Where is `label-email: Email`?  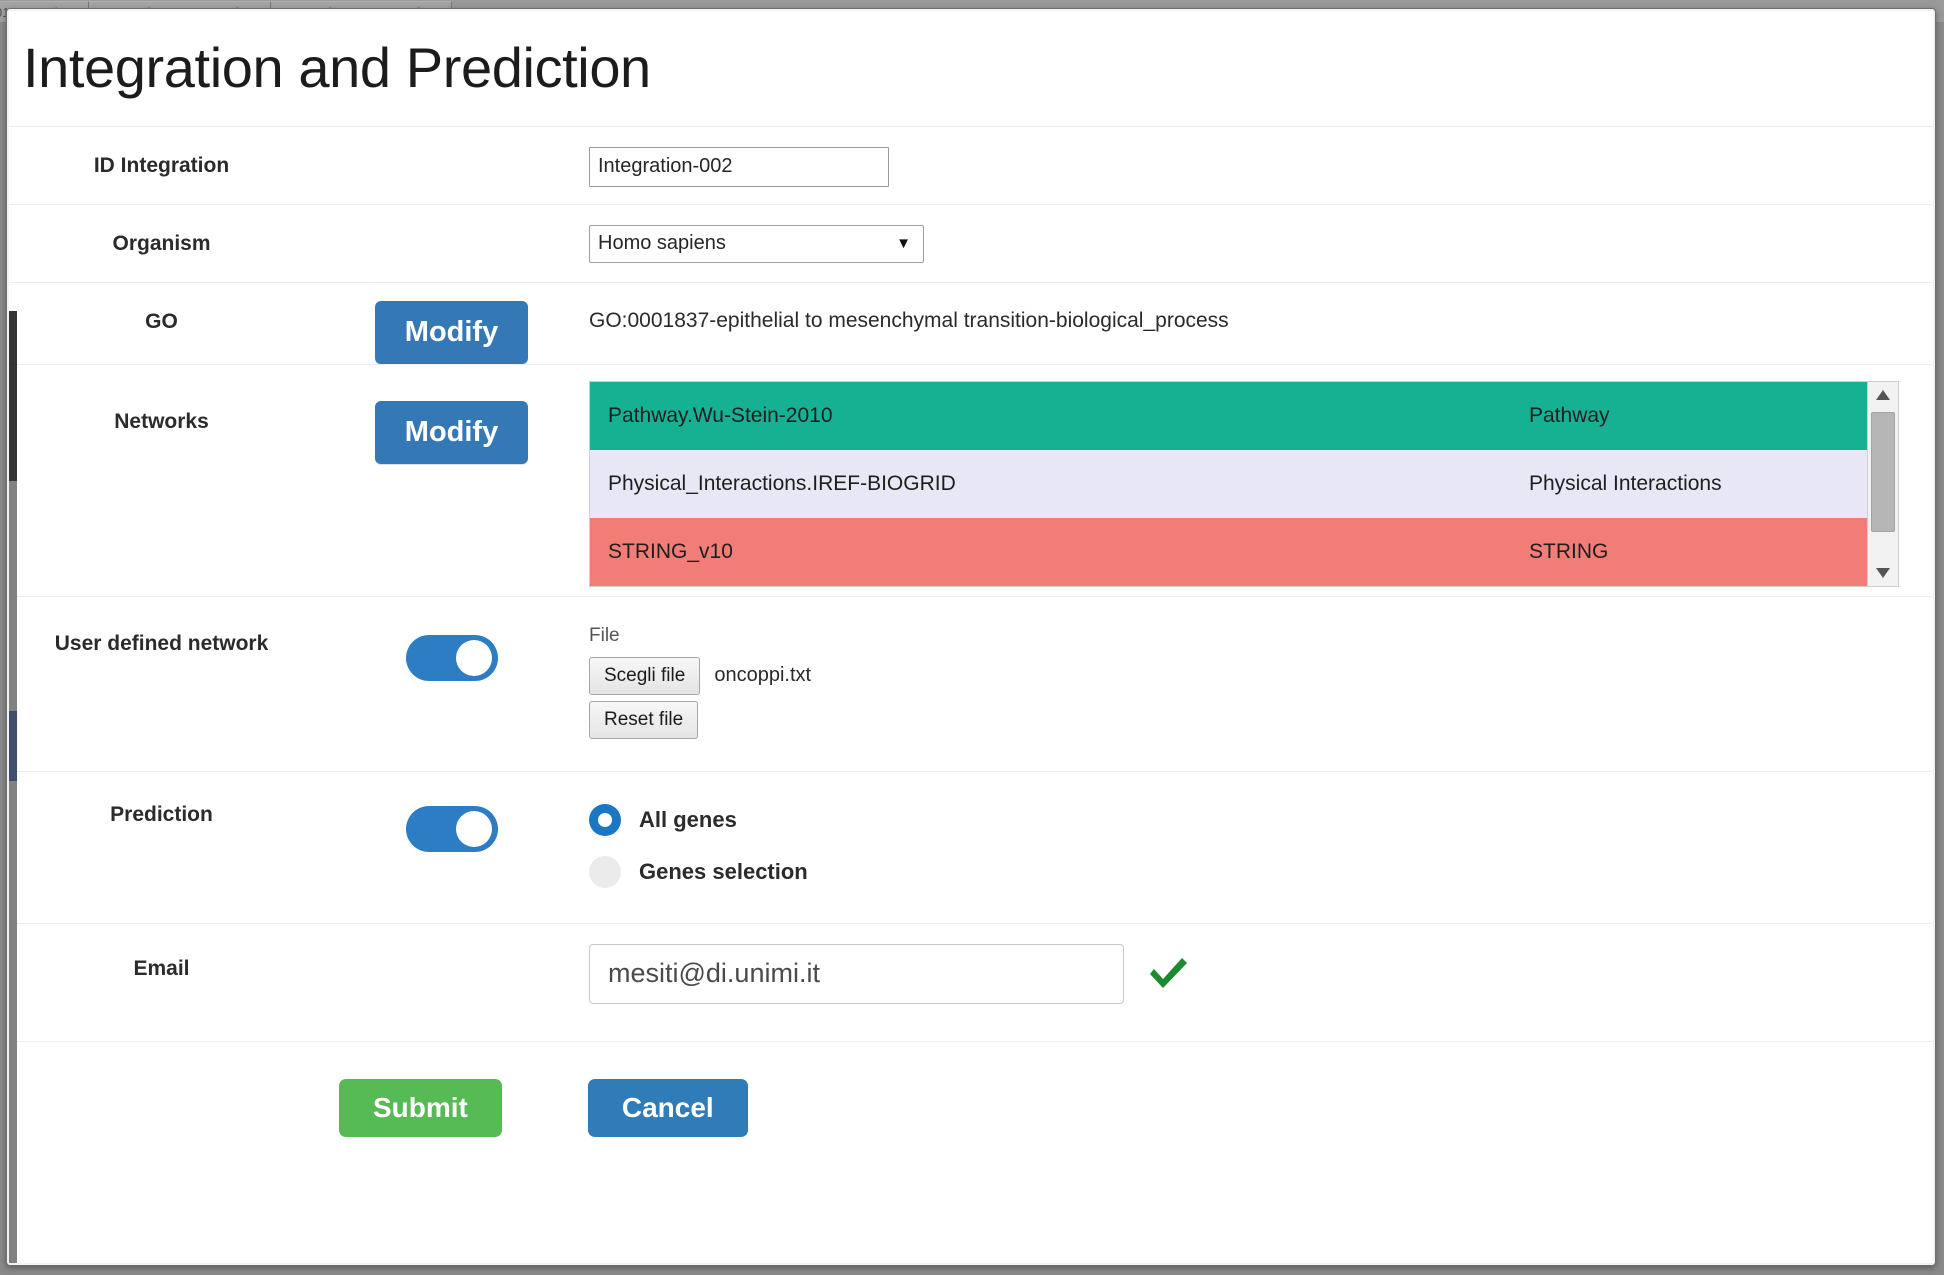 label-email: Email is located at coordinates (161, 968).